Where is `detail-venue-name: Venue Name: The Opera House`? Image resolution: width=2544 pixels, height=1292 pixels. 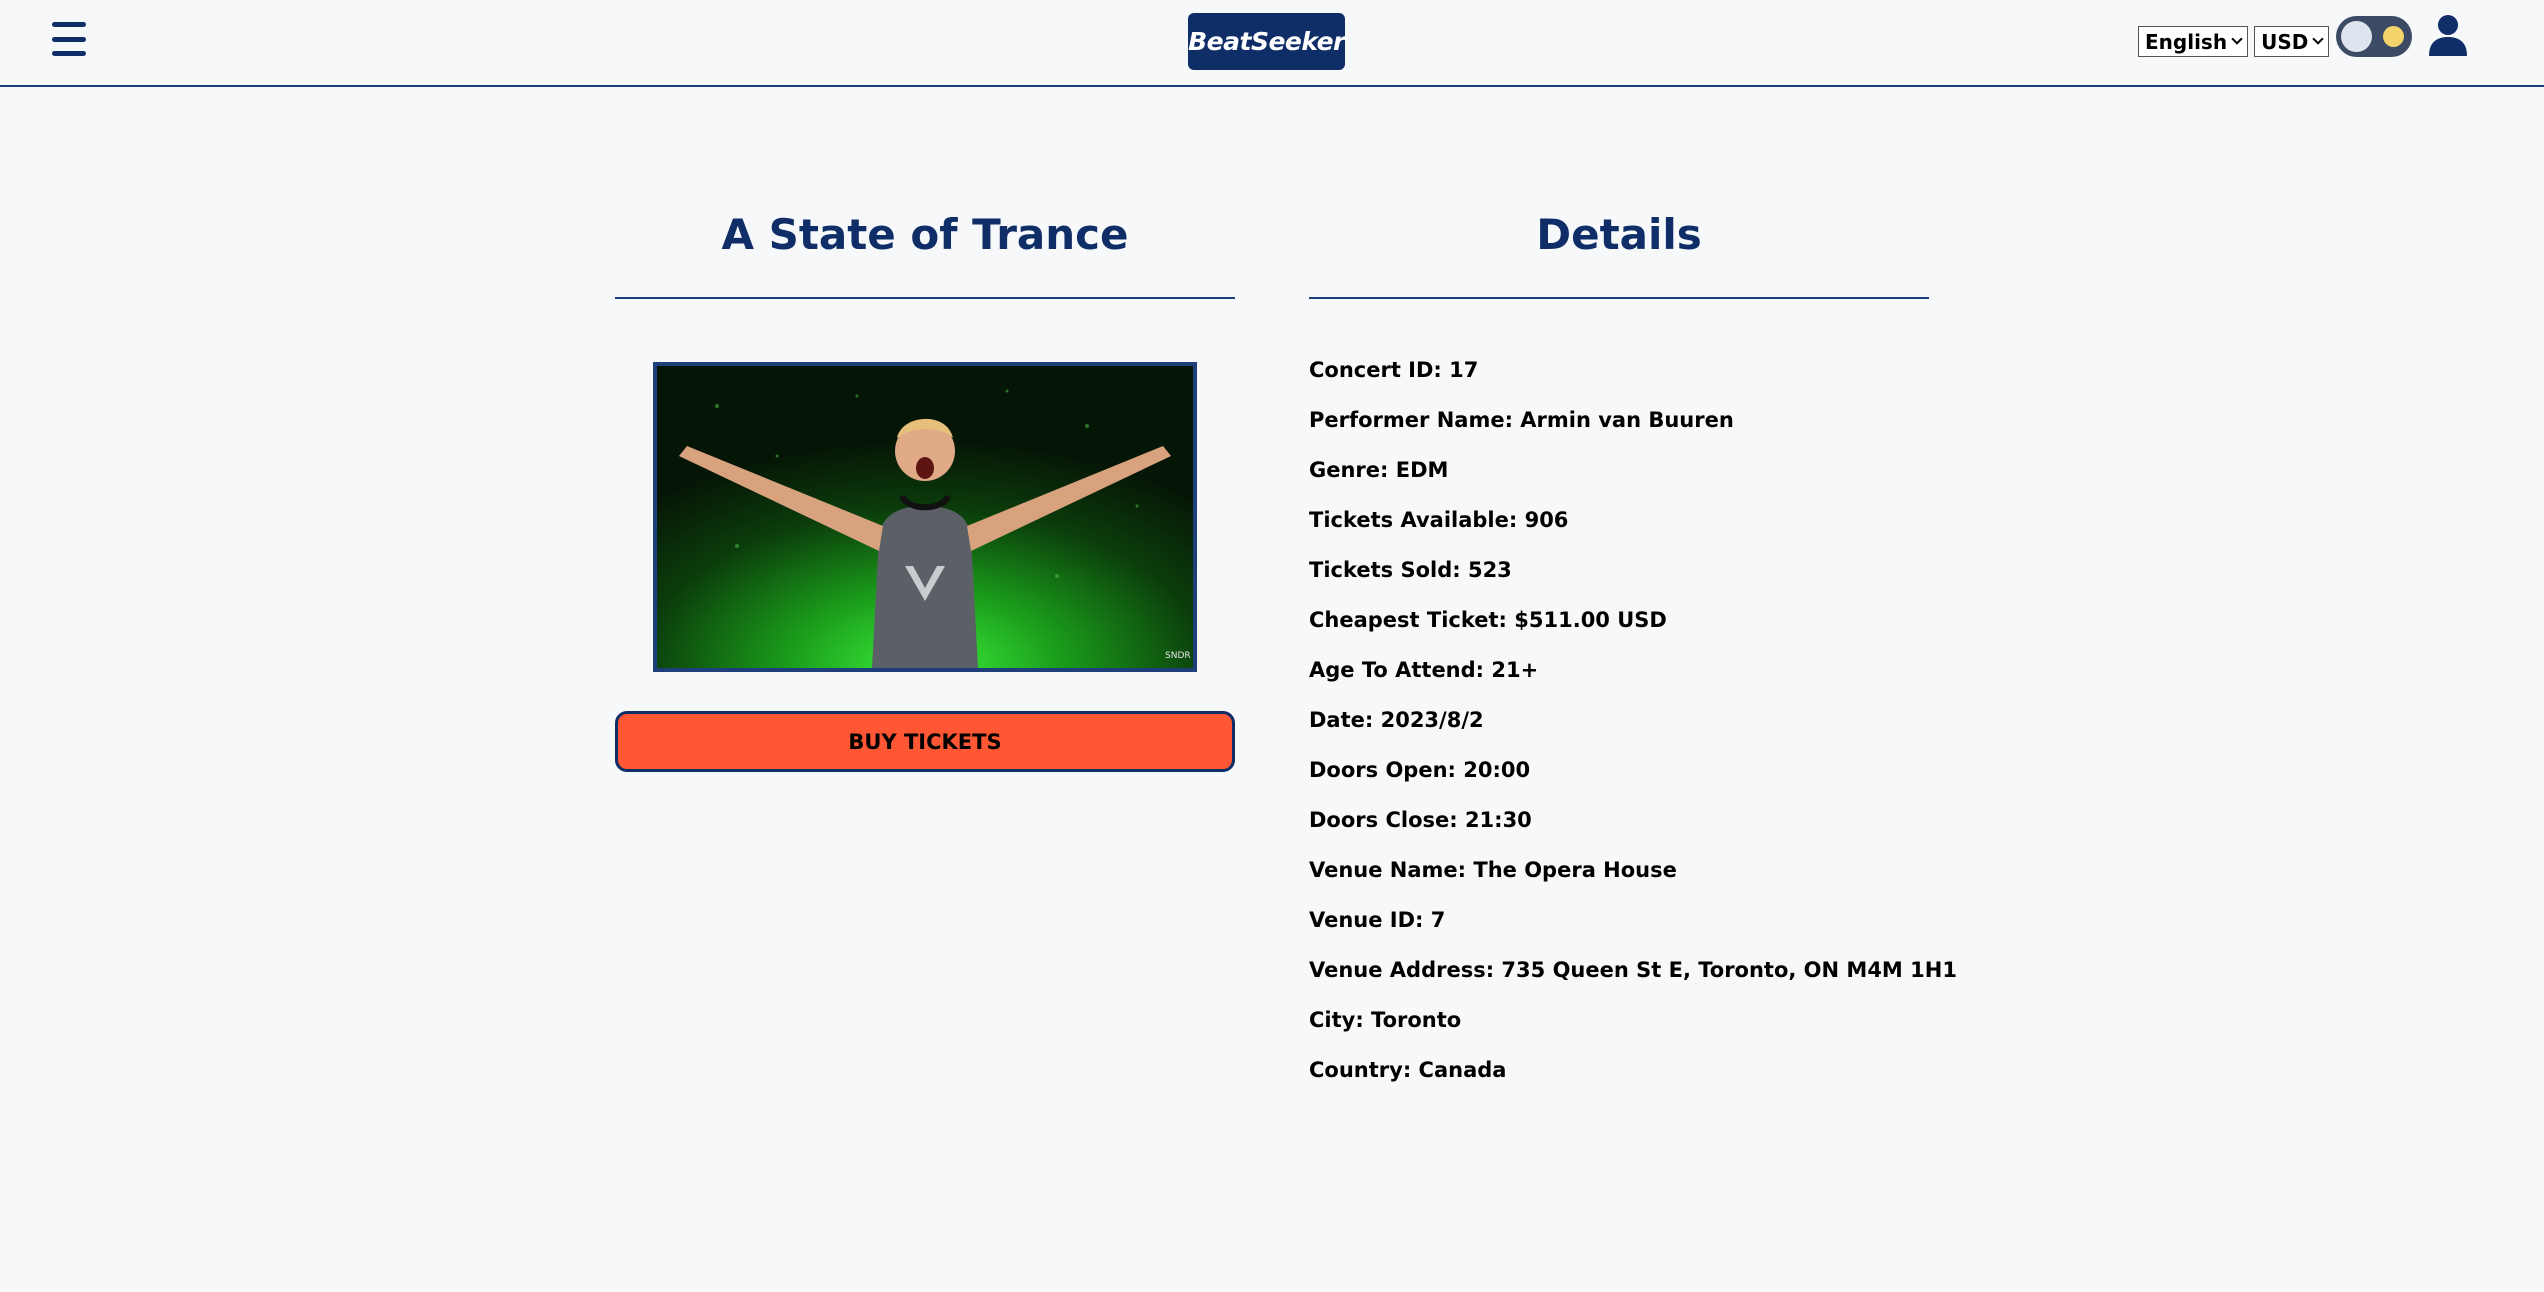
detail-venue-name: Venue Name: The Opera House is located at coordinates (1493, 870).